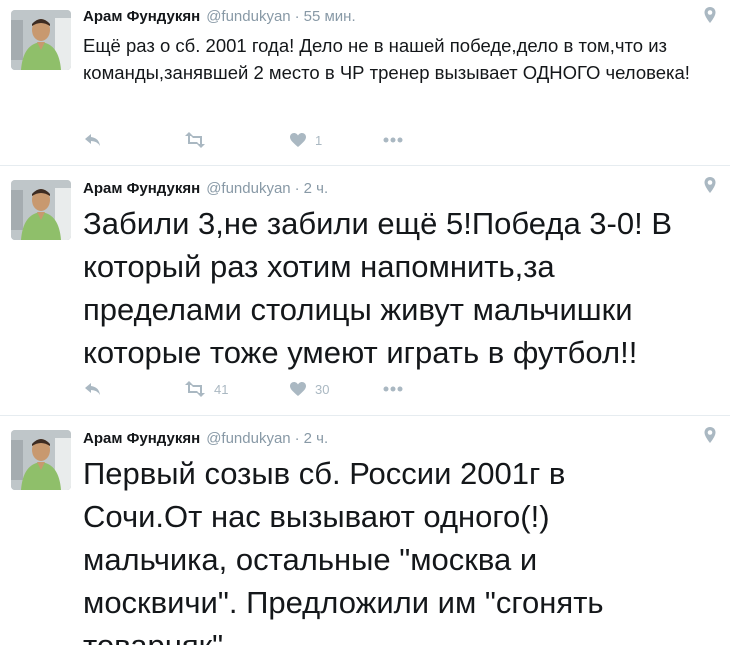 This screenshot has width=730, height=645. What do you see at coordinates (309, 389) in the screenshot?
I see `like-button: 30` at bounding box center [309, 389].